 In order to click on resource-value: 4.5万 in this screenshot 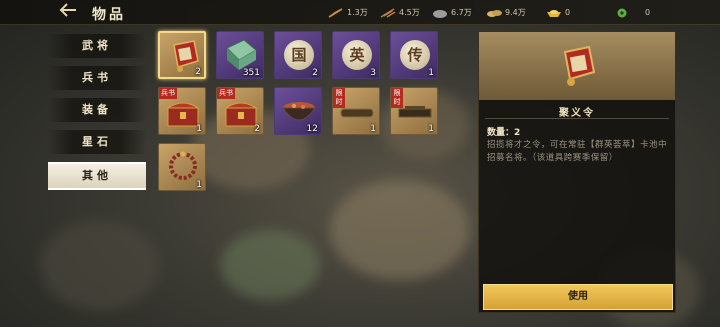, I will do `click(409, 12)`.